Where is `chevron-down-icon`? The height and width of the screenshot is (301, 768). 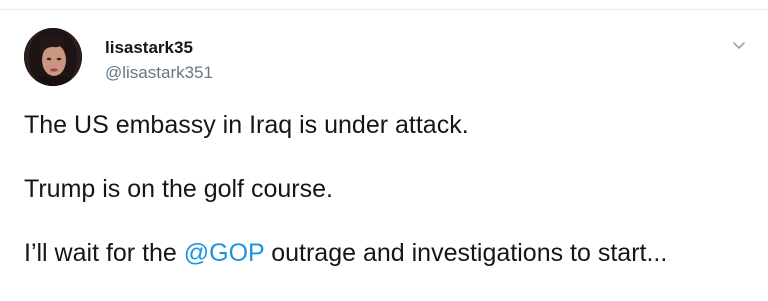 chevron-down-icon is located at coordinates (739, 45).